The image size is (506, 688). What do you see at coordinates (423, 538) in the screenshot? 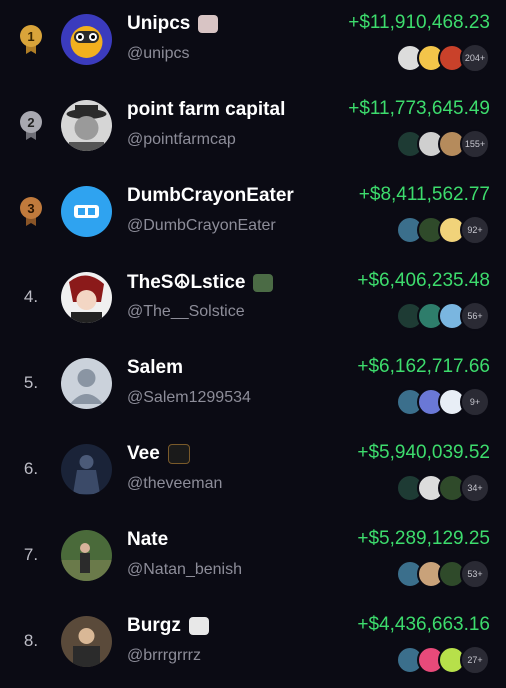
I see `pnl-value: +$5,289,129.25` at bounding box center [423, 538].